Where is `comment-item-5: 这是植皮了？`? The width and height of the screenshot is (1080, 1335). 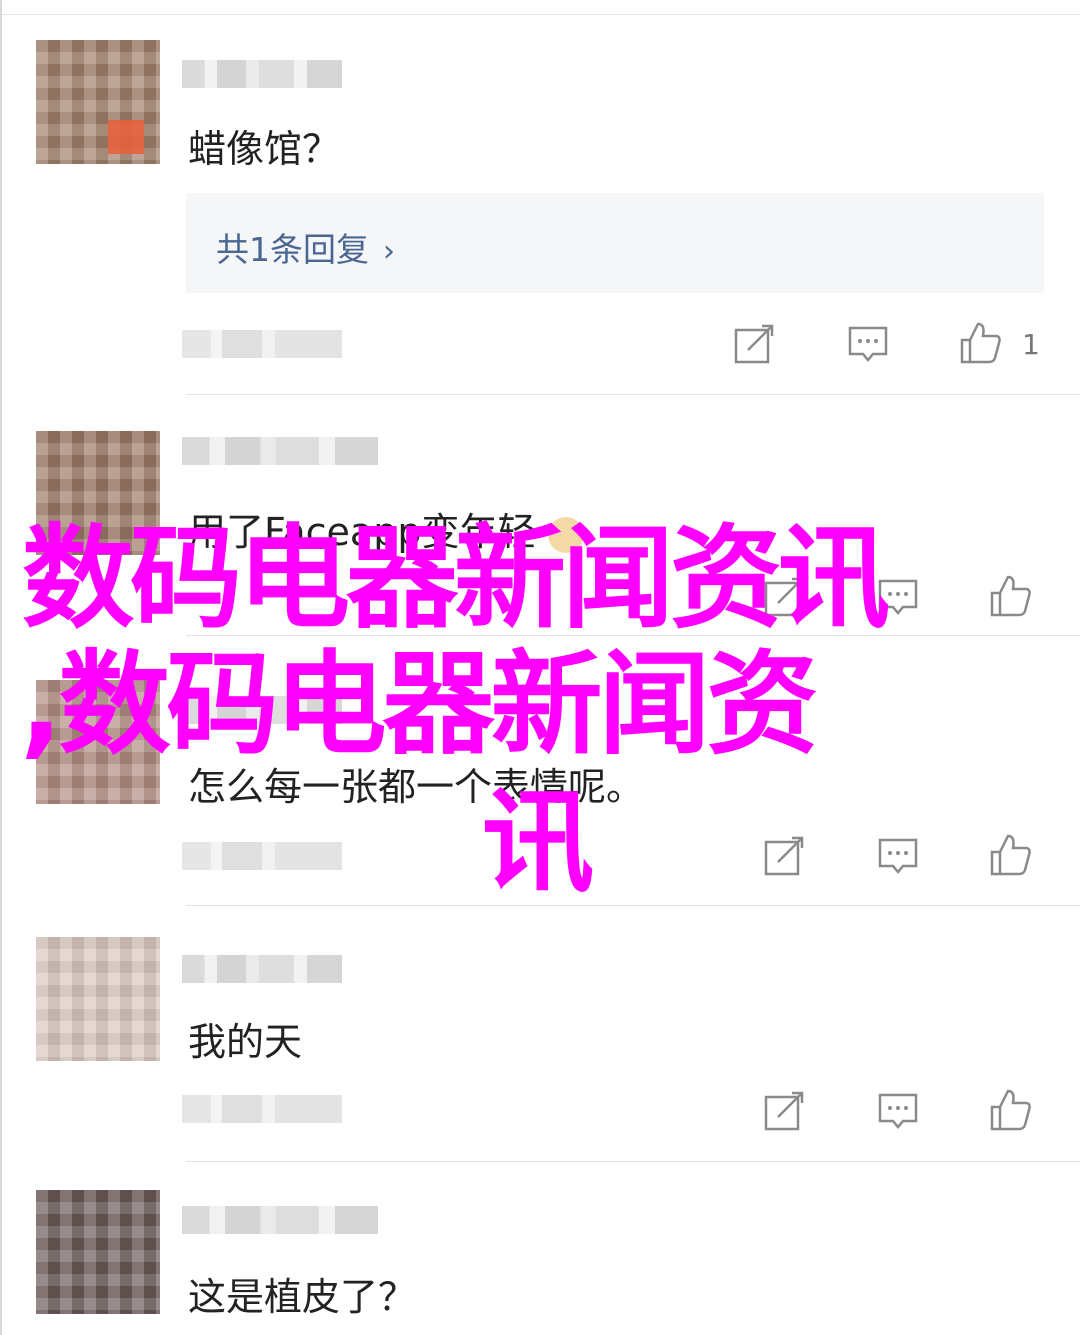 comment-item-5: 这是植皮了？ is located at coordinates (540, 1248).